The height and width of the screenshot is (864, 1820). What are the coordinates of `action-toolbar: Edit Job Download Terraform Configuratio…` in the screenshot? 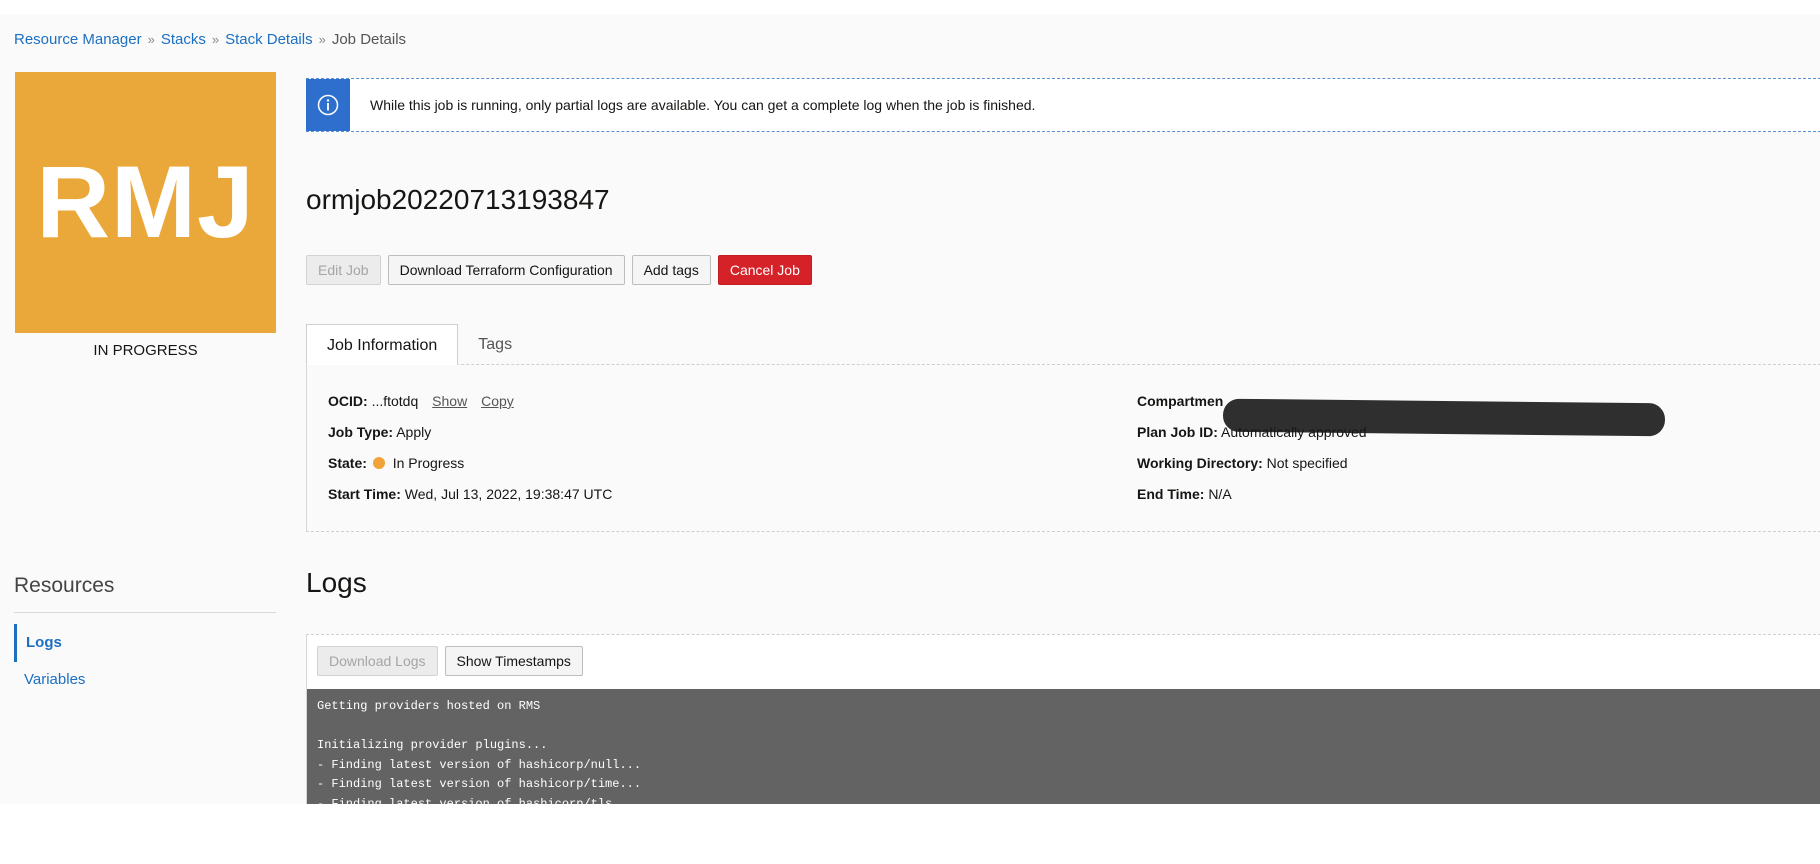 It's located at (559, 270).